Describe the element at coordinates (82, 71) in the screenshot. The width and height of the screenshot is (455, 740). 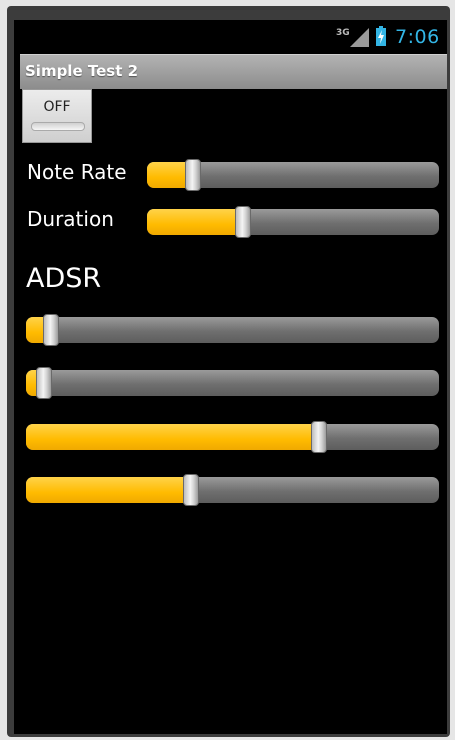
I see `app-title: Simple Test 2` at that location.